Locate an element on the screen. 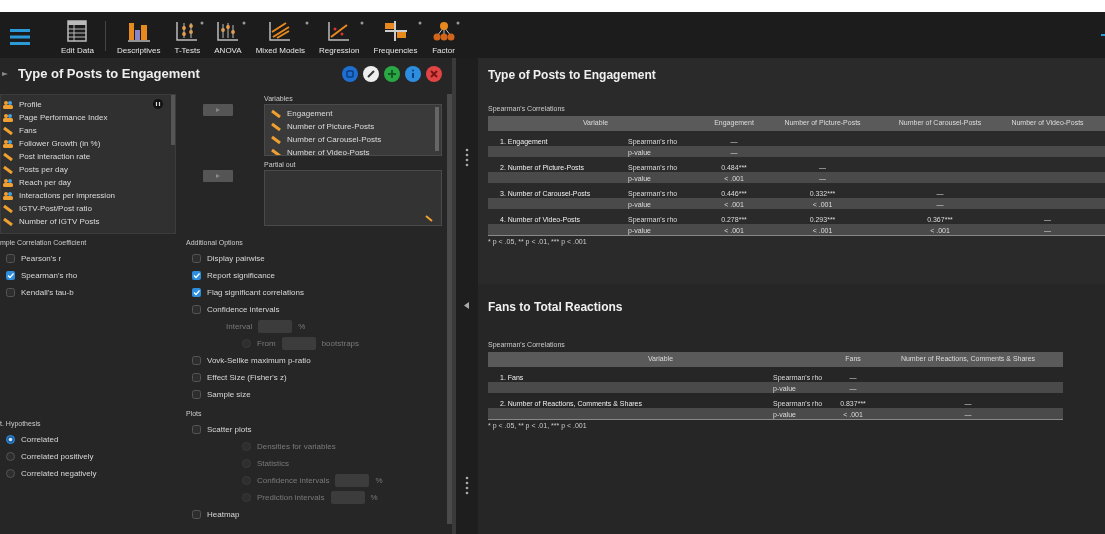 The height and width of the screenshot is (534, 1105). node-tree-icon is located at coordinates (443, 31).